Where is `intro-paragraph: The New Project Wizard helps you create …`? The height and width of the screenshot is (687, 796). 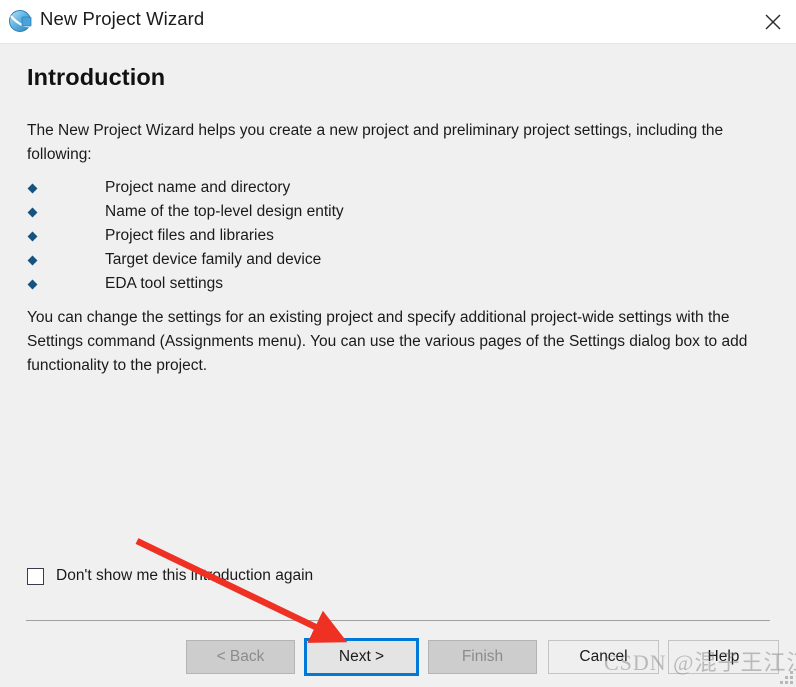
intro-paragraph: The New Project Wizard helps you create … is located at coordinates (375, 142).